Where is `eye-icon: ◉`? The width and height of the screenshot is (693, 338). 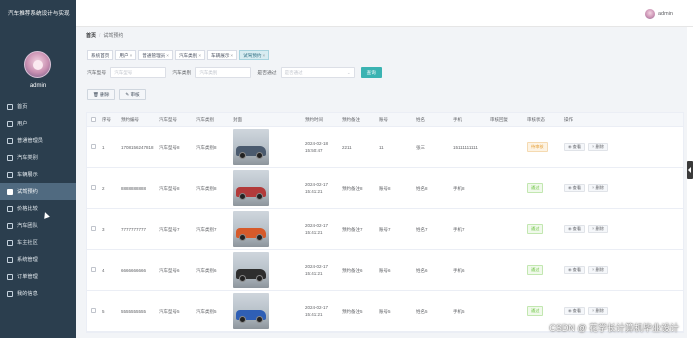 eye-icon: ◉ is located at coordinates (570, 146).